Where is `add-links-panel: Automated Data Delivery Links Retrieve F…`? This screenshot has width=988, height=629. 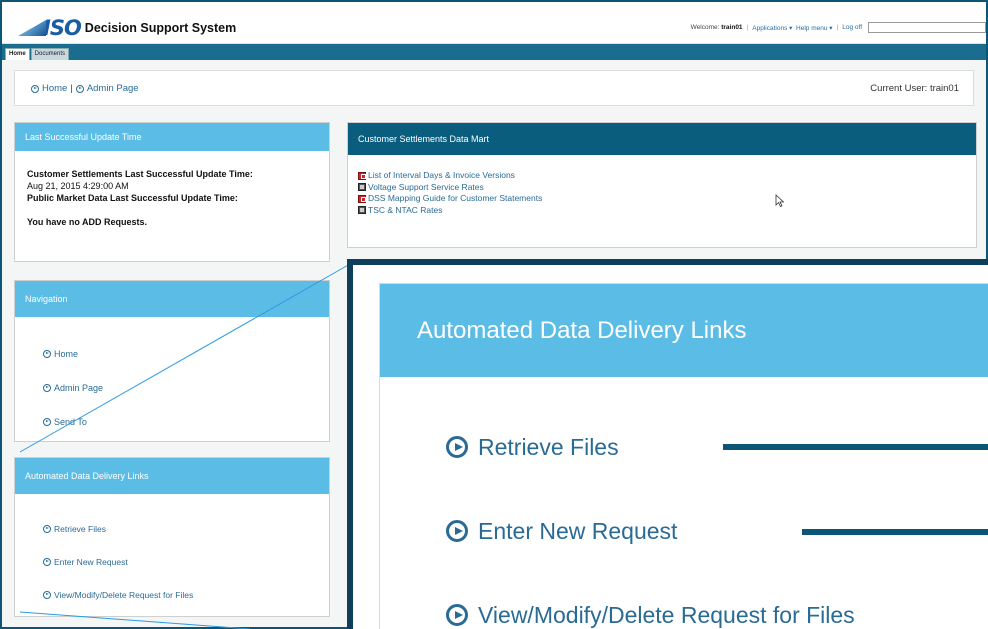 add-links-panel: Automated Data Delivery Links Retrieve F… is located at coordinates (172, 537).